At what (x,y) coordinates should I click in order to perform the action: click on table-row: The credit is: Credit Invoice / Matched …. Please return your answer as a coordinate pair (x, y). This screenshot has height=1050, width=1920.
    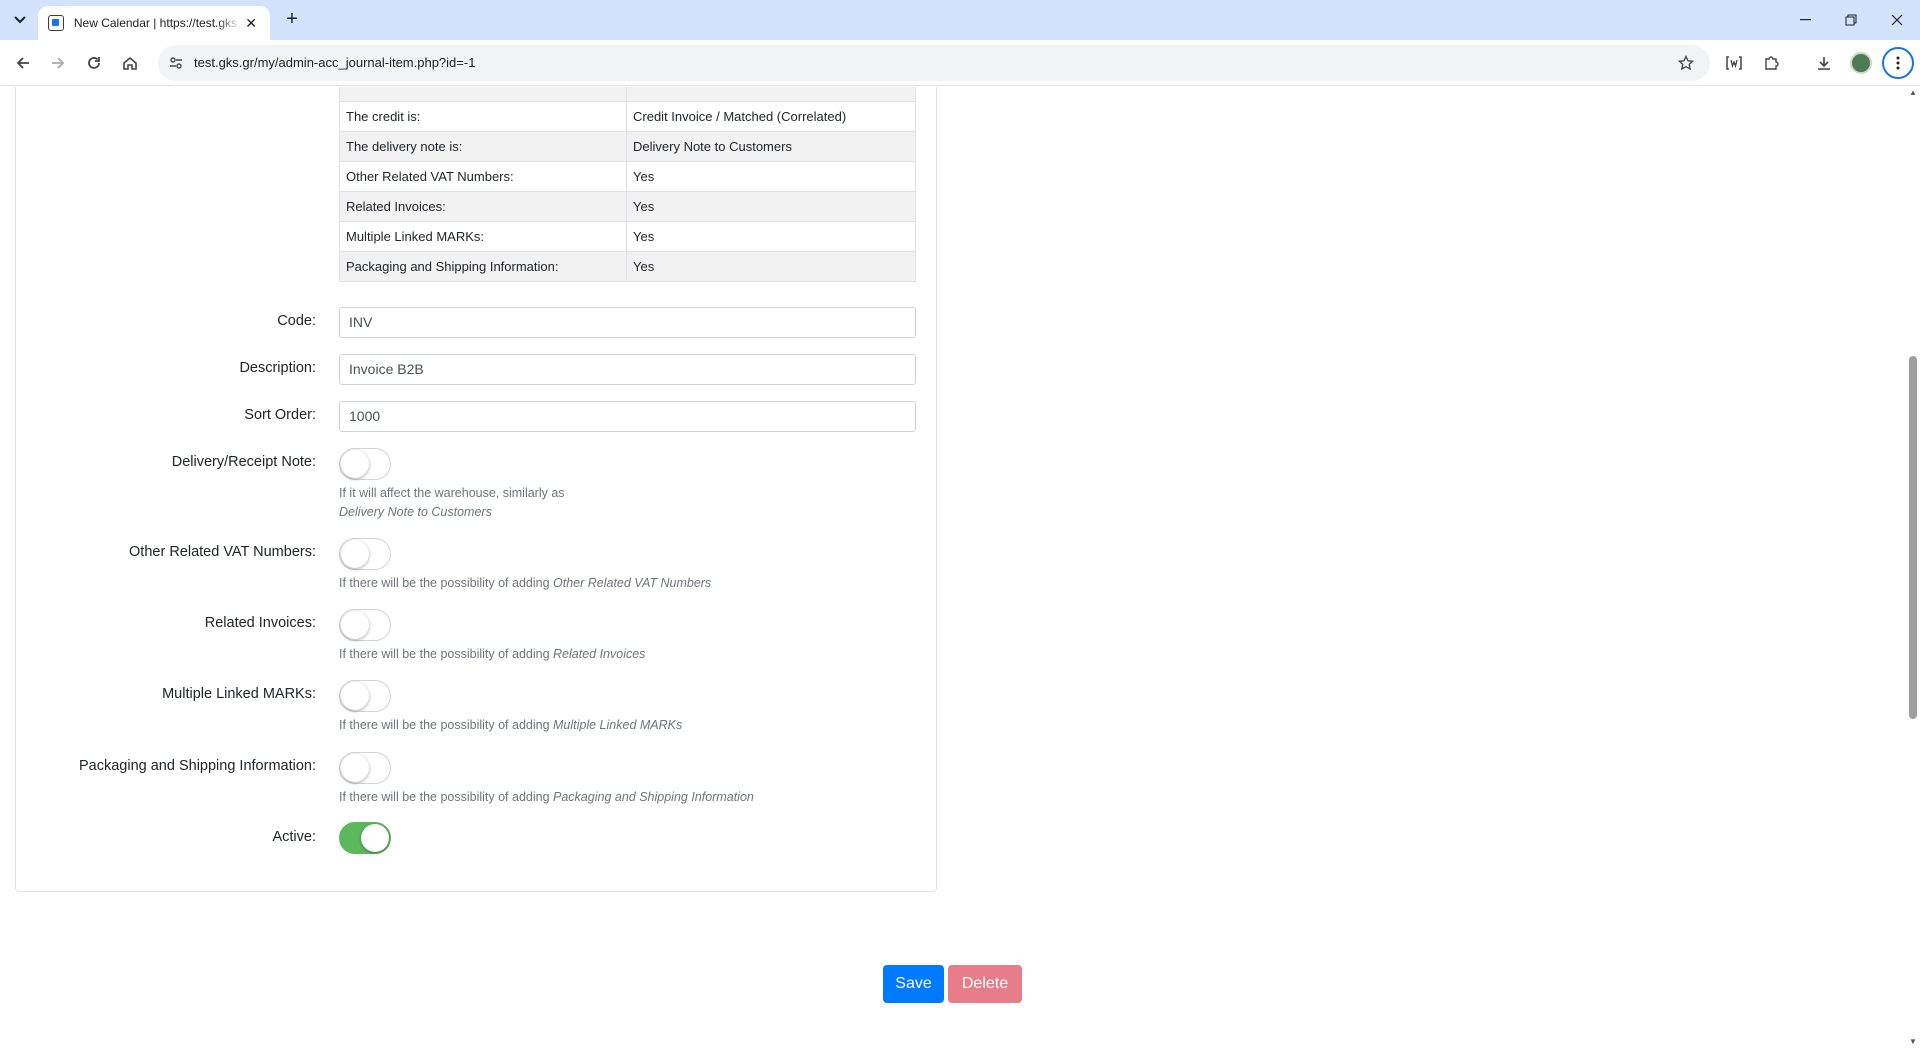
    Looking at the image, I should click on (627, 116).